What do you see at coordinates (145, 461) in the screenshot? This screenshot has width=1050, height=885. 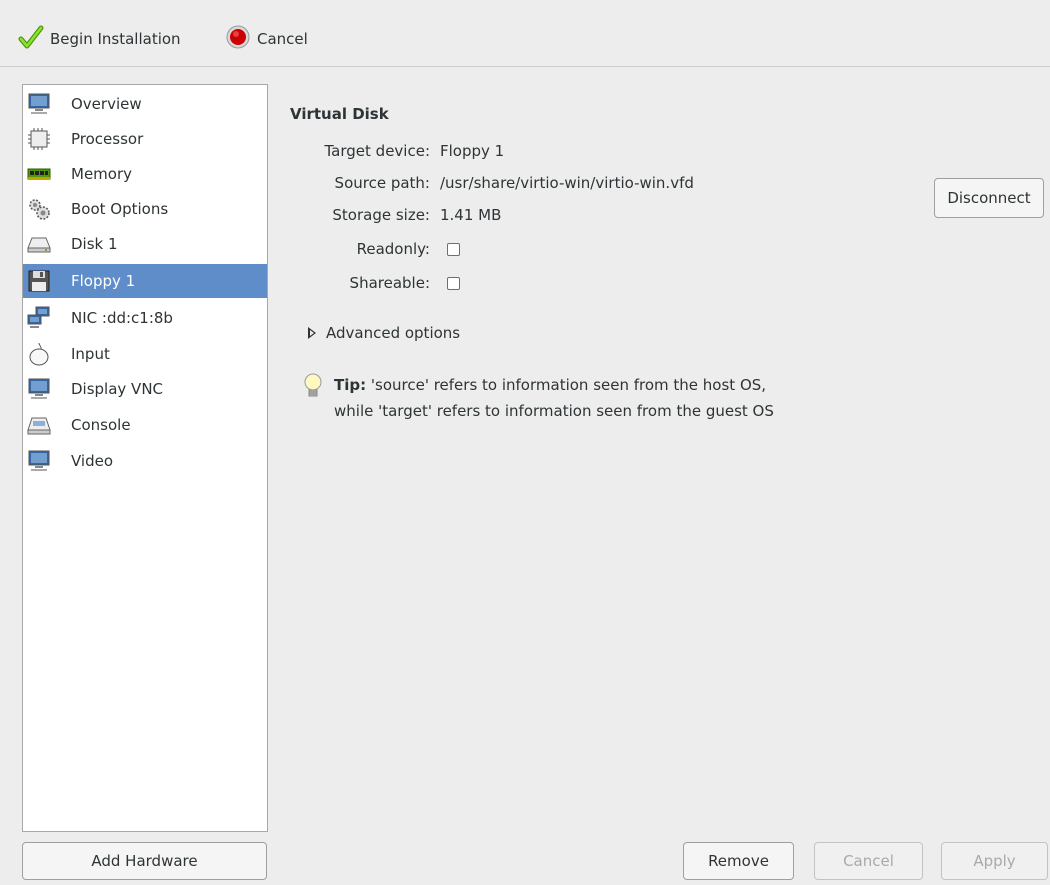 I see `sidebar-item-video: Video` at bounding box center [145, 461].